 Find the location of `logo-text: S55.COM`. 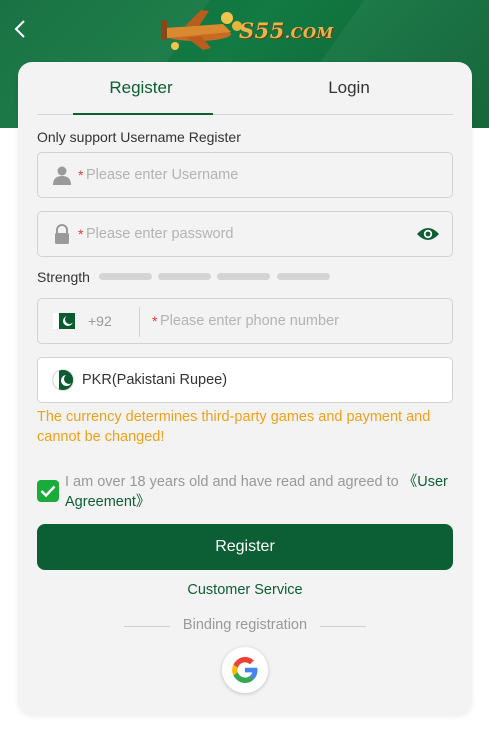

logo-text: S55.COM is located at coordinates (286, 30).